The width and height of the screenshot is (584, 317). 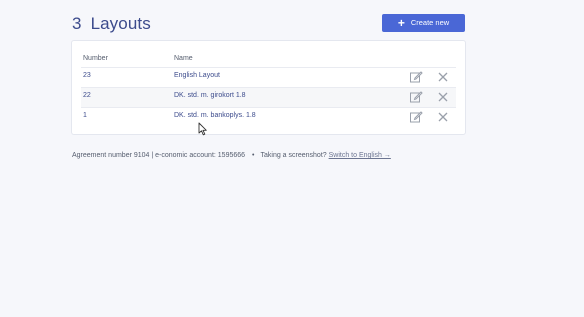 I want to click on create-new-button: + Create new, so click(x=423, y=23).